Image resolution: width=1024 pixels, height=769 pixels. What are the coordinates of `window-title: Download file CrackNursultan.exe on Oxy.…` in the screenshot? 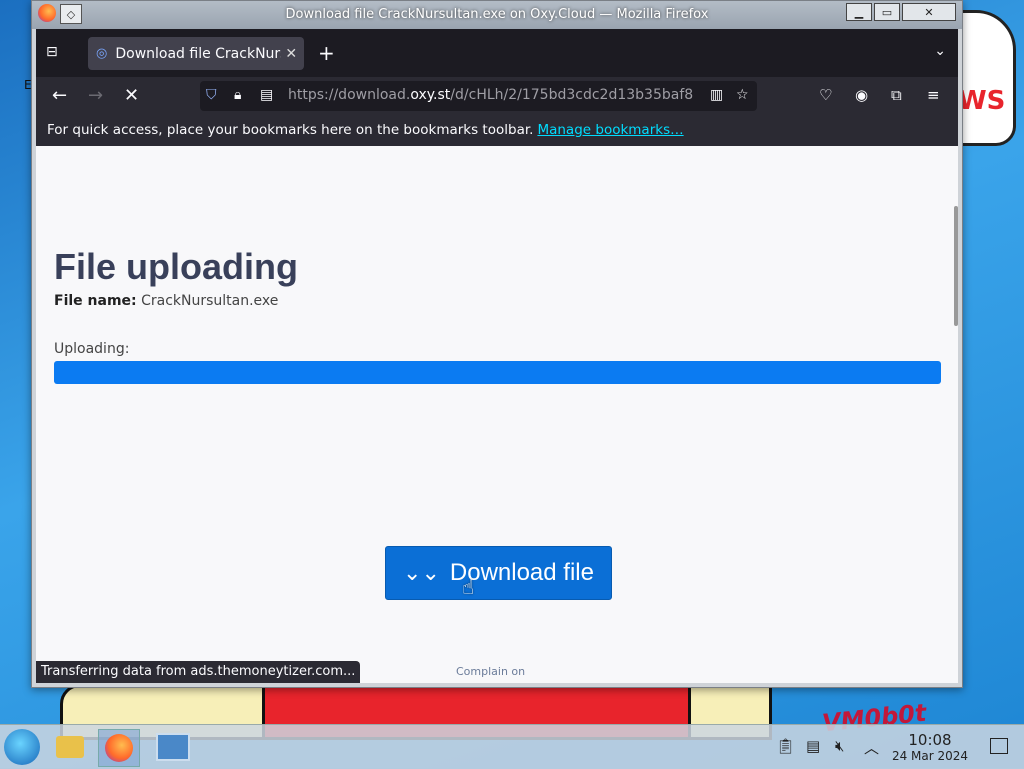 It's located at (497, 14).